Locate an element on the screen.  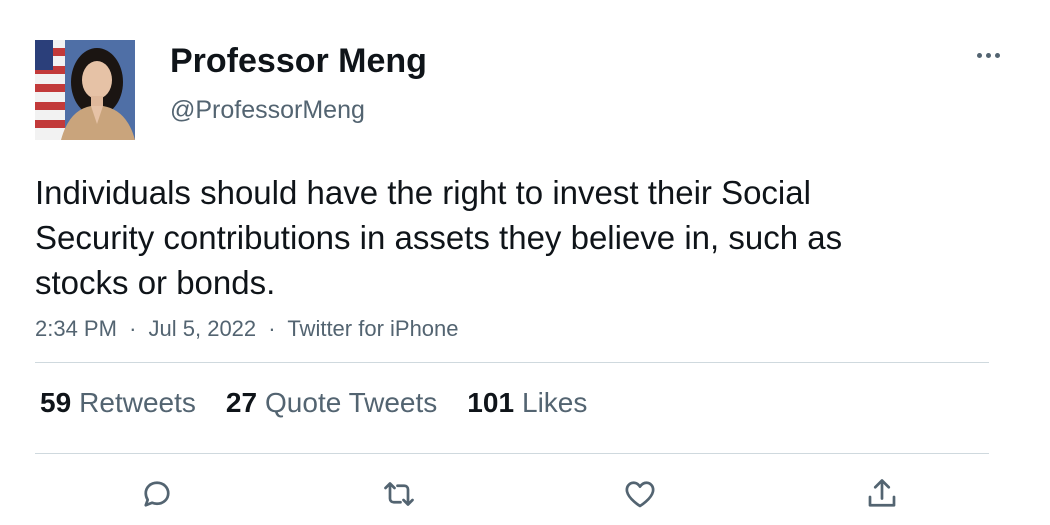
reply-icon is located at coordinates (157, 494).